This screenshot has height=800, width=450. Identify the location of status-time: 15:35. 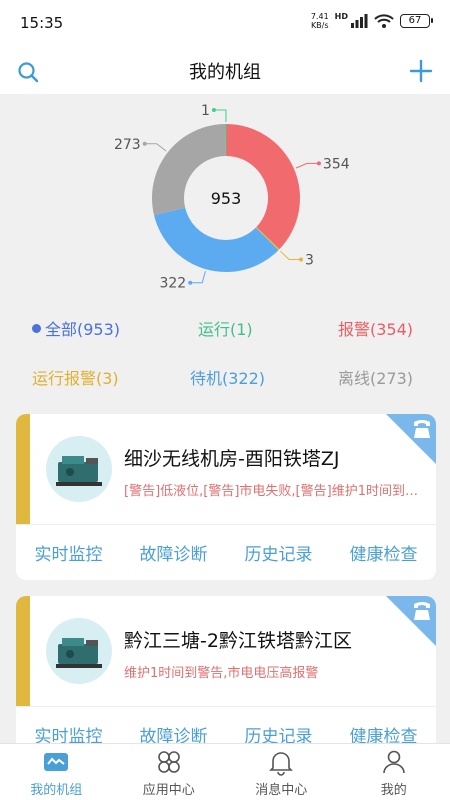
(42, 23).